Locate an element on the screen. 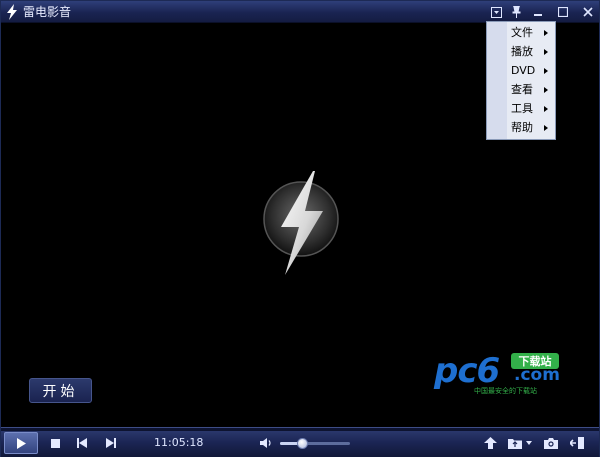 The height and width of the screenshot is (457, 600). stop-button is located at coordinates (55, 443).